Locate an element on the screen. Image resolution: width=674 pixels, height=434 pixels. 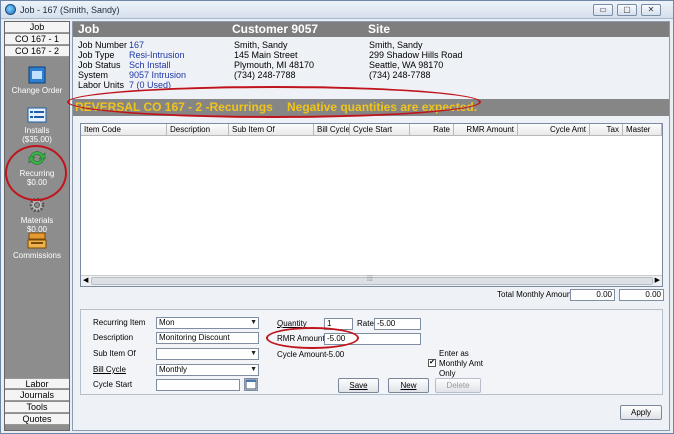
bill-cycle-select: Monthly is located at coordinates (207, 370).